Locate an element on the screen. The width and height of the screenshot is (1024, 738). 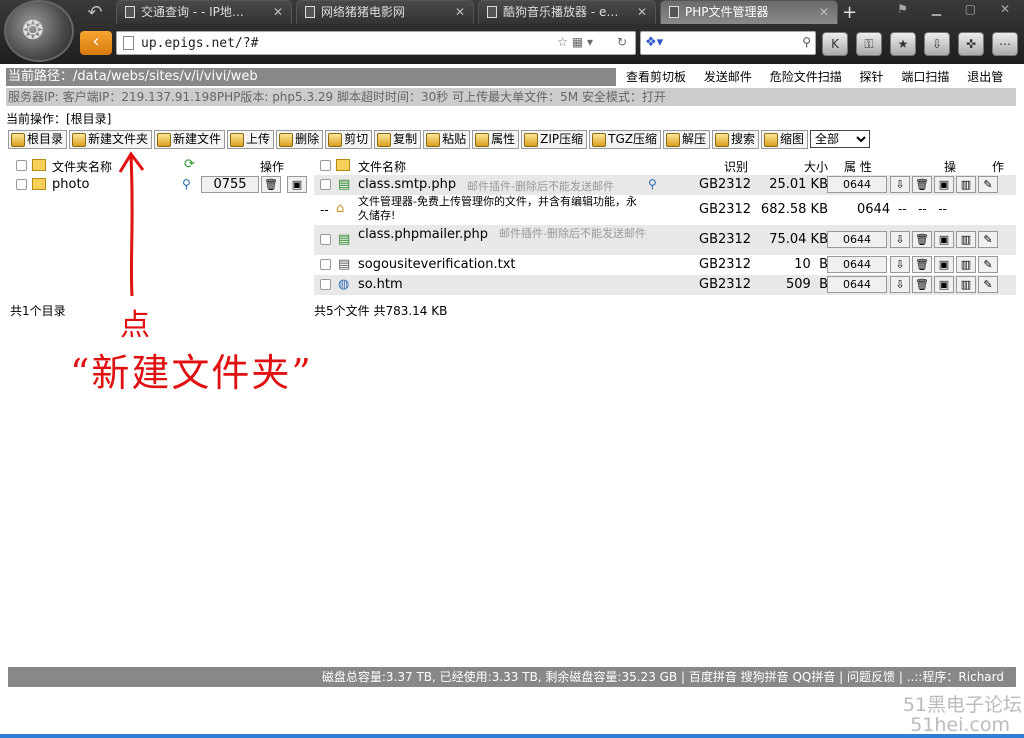
favorites-star-icon: ★ is located at coordinates (903, 44).